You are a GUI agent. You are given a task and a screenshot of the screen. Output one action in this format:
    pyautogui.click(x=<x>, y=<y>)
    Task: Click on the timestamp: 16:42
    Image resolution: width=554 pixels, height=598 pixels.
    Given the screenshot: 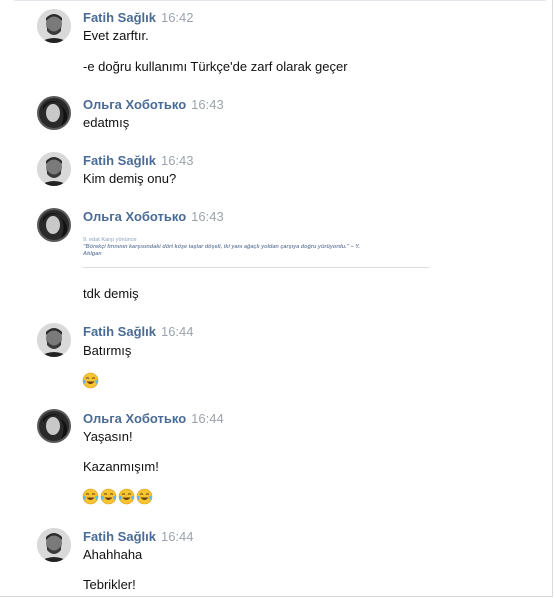 What is the action you would take?
    pyautogui.click(x=177, y=17)
    